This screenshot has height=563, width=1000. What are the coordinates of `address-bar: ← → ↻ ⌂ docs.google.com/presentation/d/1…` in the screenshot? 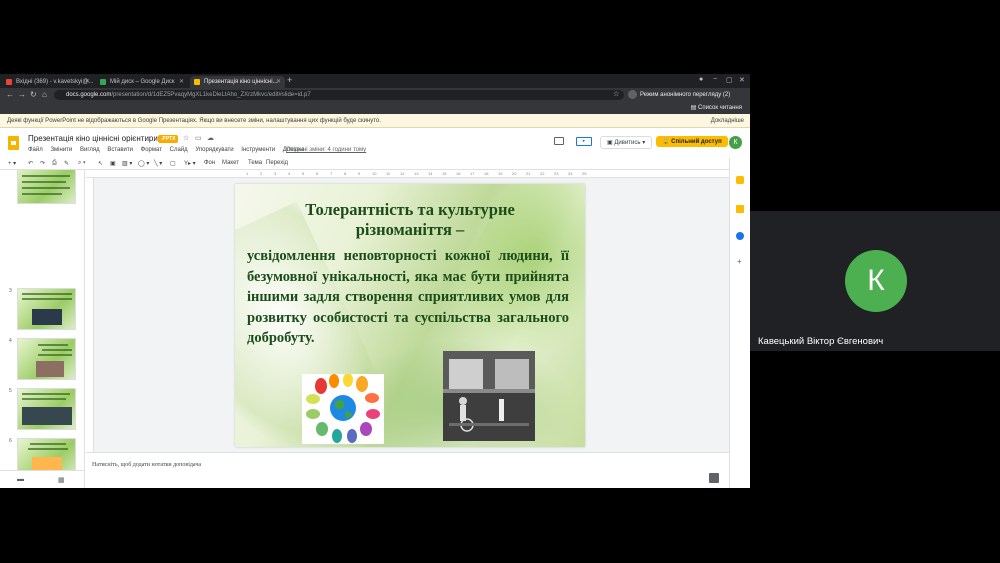 It's located at (375, 95).